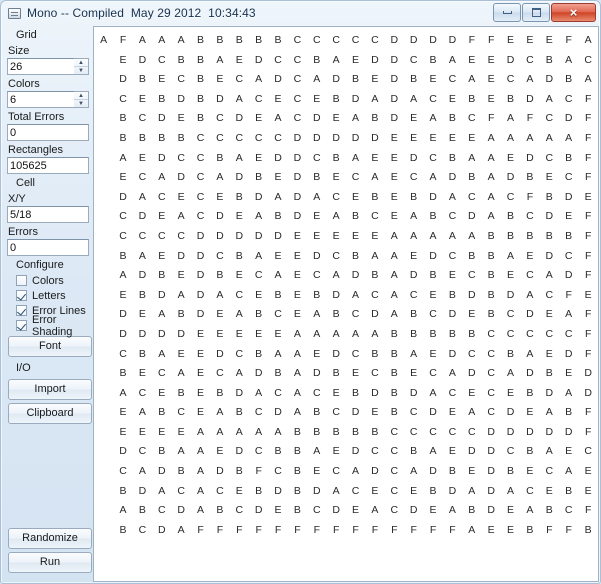 This screenshot has height=584, width=601. What do you see at coordinates (50, 538) in the screenshot?
I see `randomize-button: Randomize` at bounding box center [50, 538].